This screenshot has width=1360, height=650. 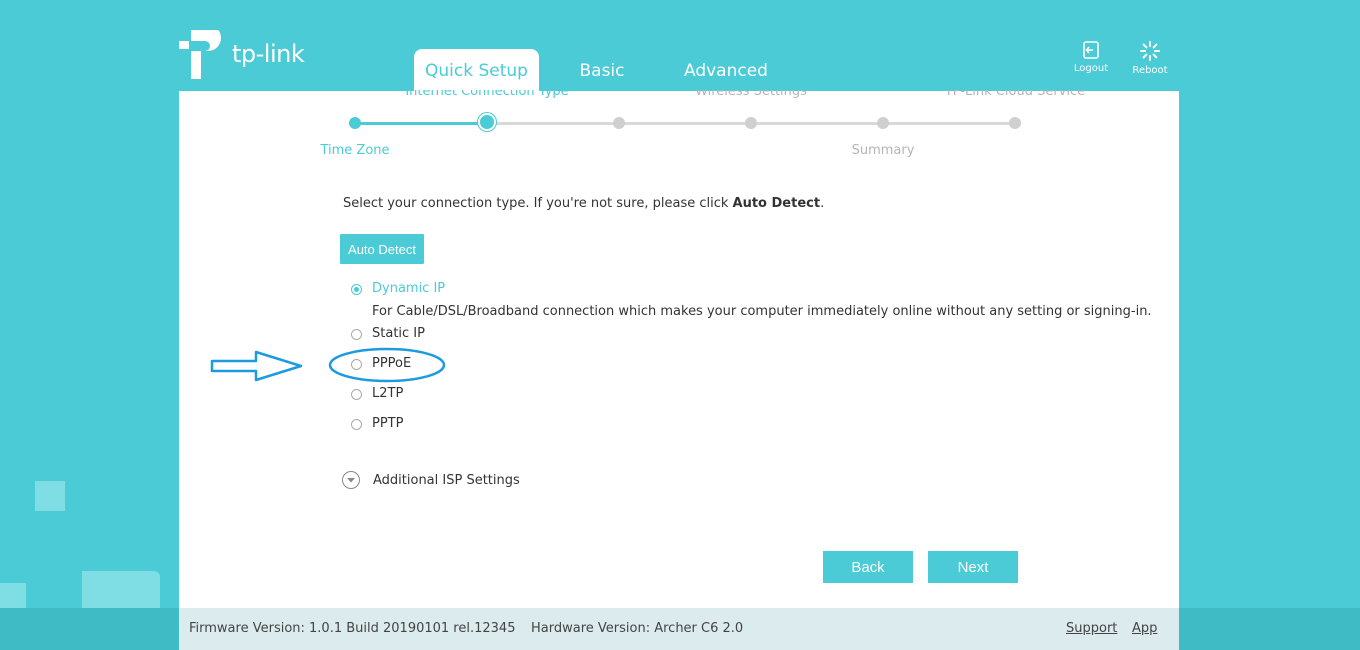 I want to click on auto-detect-button: Auto Detect, so click(x=382, y=249).